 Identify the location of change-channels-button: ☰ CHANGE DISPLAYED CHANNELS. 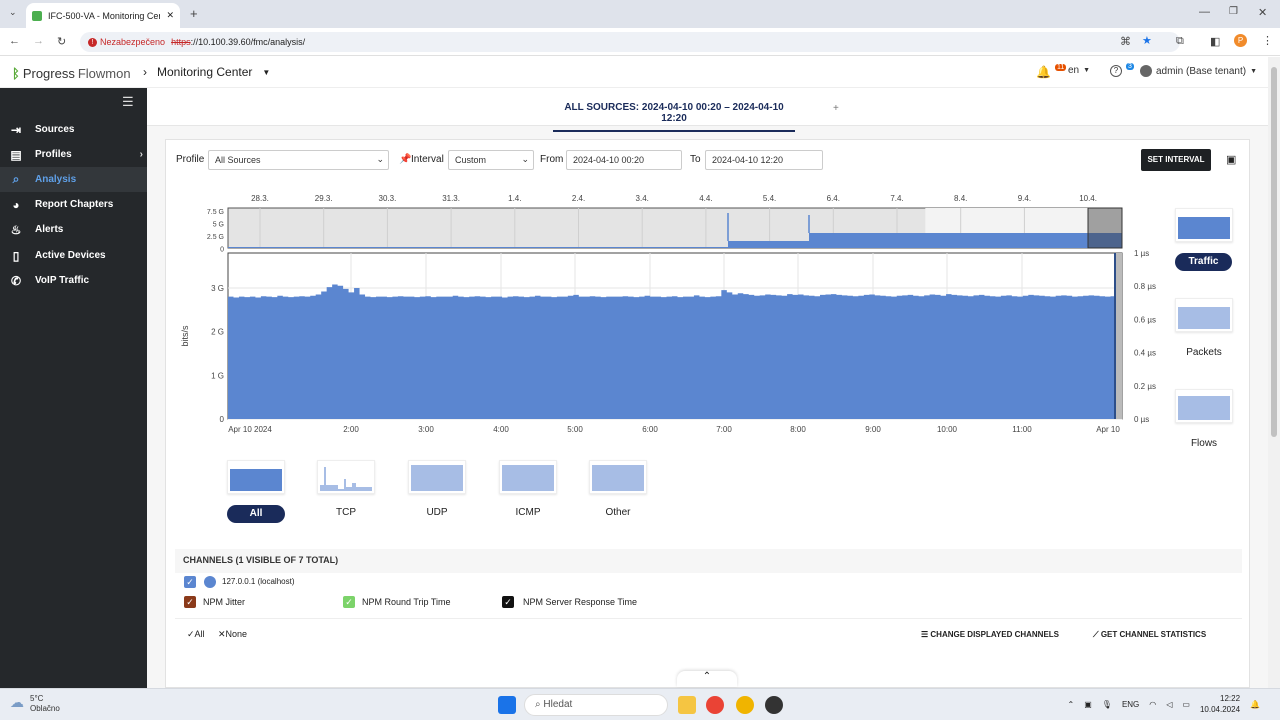
(990, 634).